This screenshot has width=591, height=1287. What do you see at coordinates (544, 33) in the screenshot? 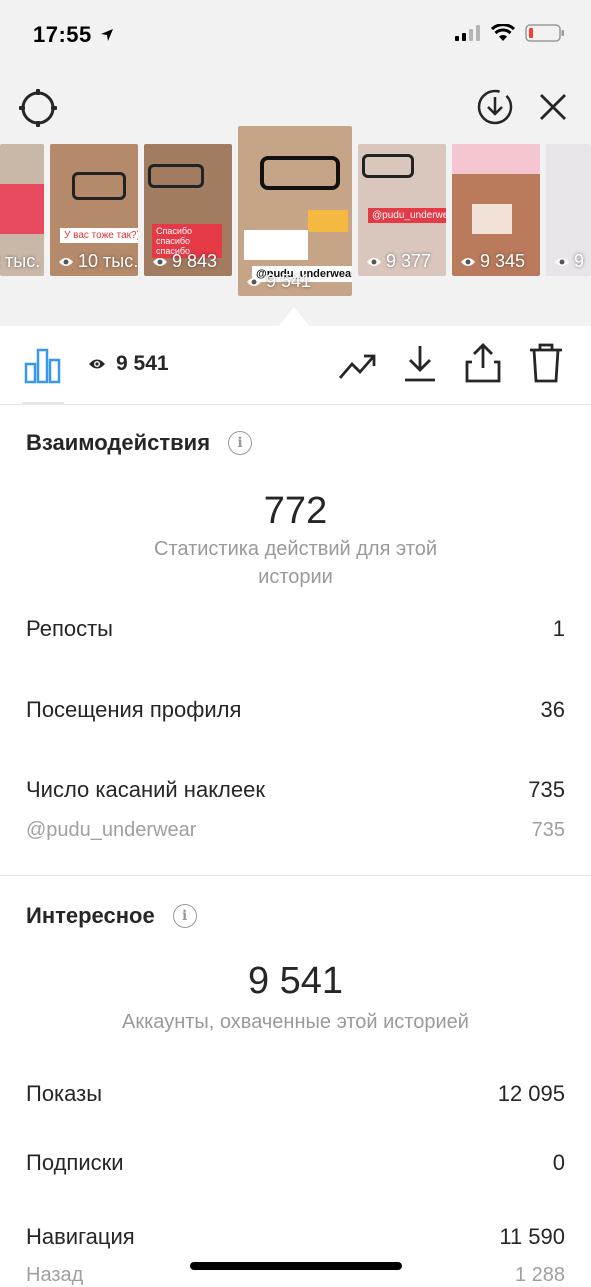
I see `battery-icon` at bounding box center [544, 33].